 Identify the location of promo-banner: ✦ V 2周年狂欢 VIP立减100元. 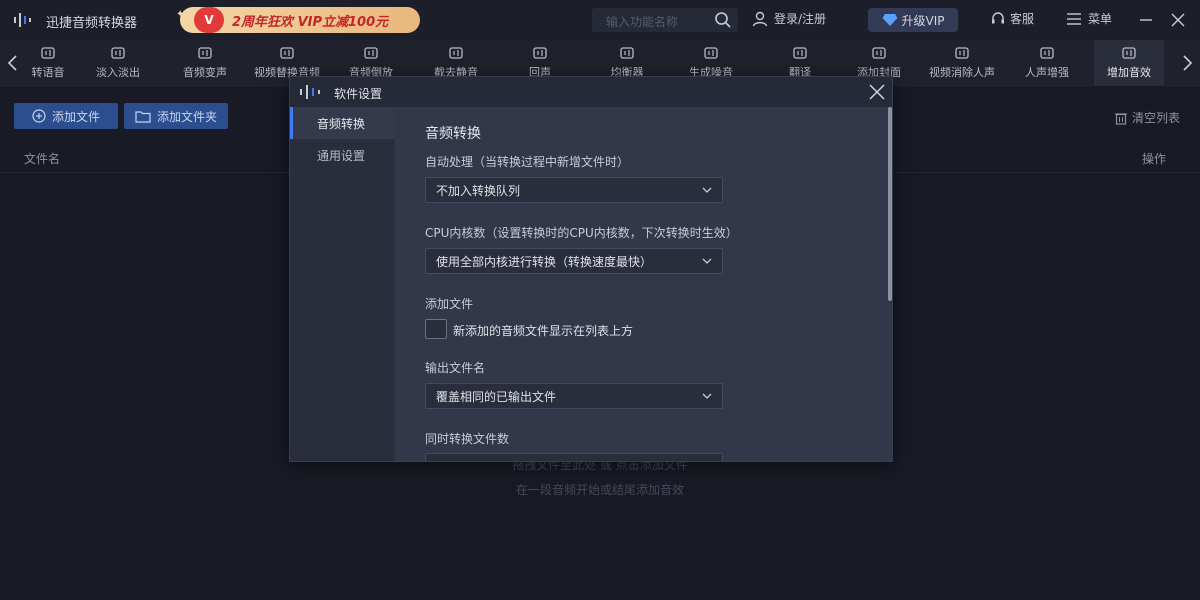
(298, 20).